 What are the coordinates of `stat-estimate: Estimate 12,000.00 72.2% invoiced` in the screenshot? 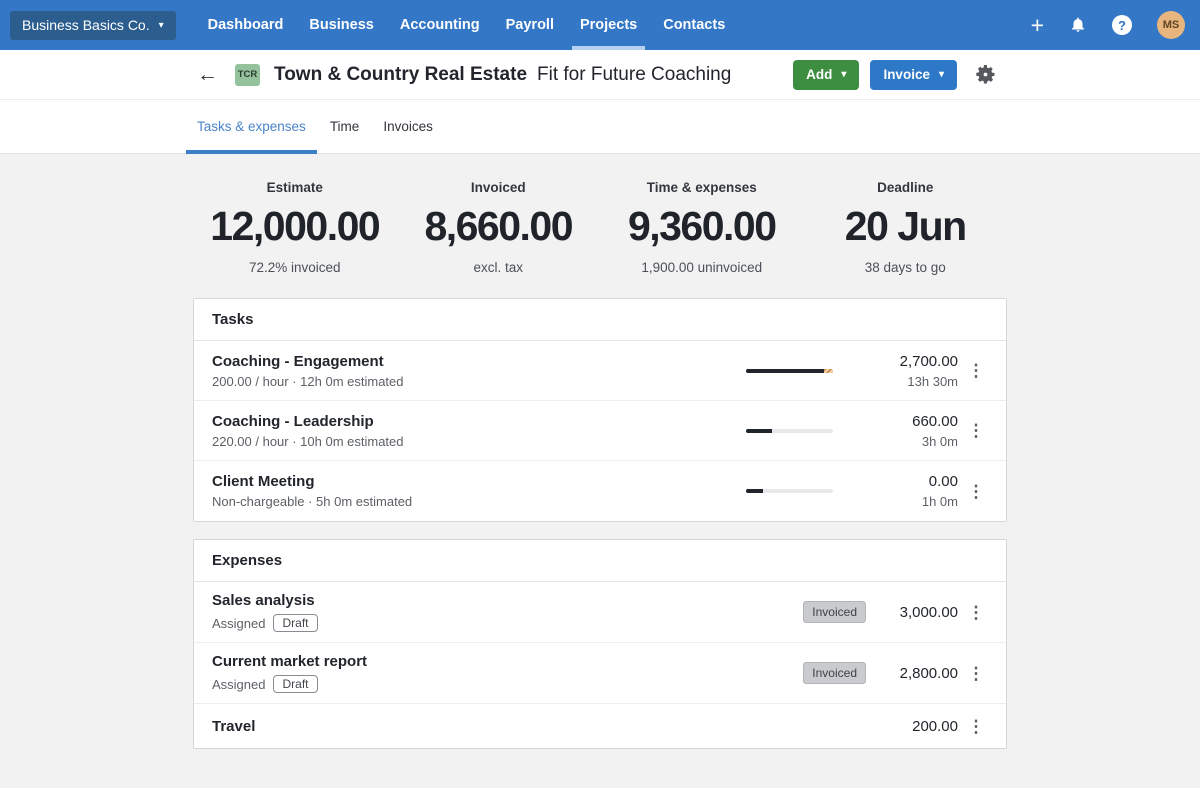 It's located at (295, 227).